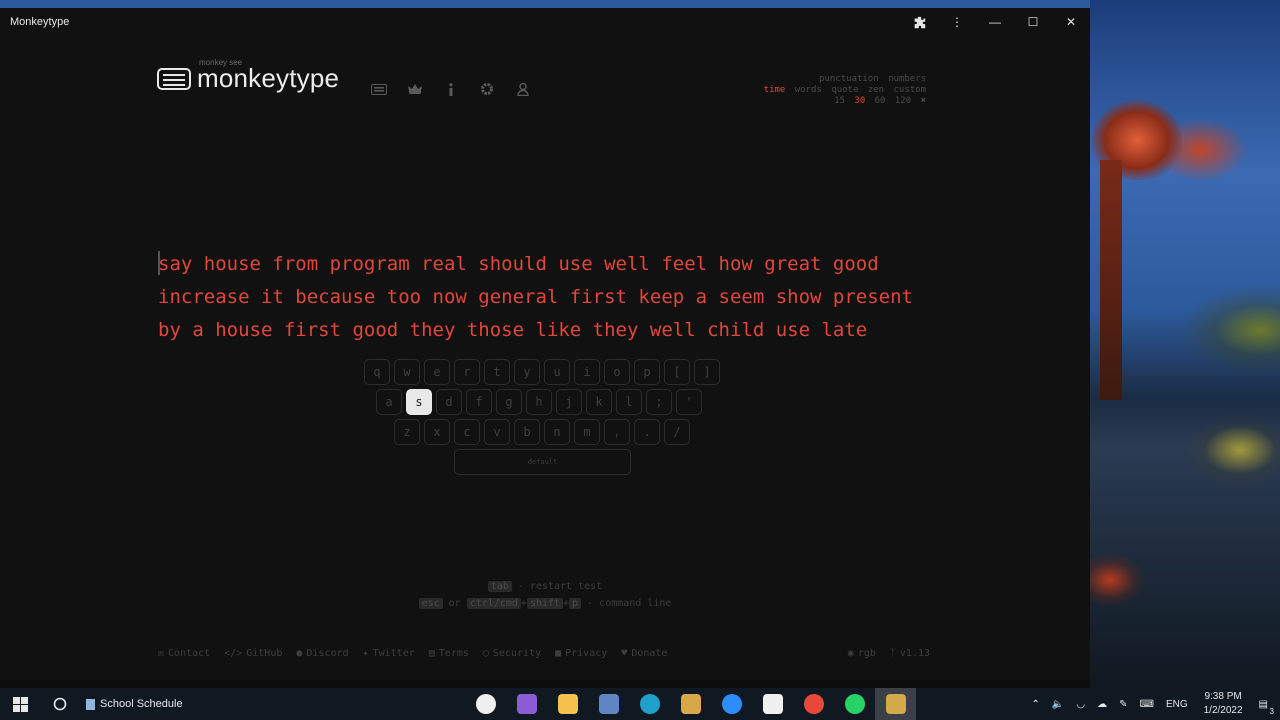 This screenshot has height=720, width=1280. What do you see at coordinates (859, 101) in the screenshot?
I see `config-time-30: 30` at bounding box center [859, 101].